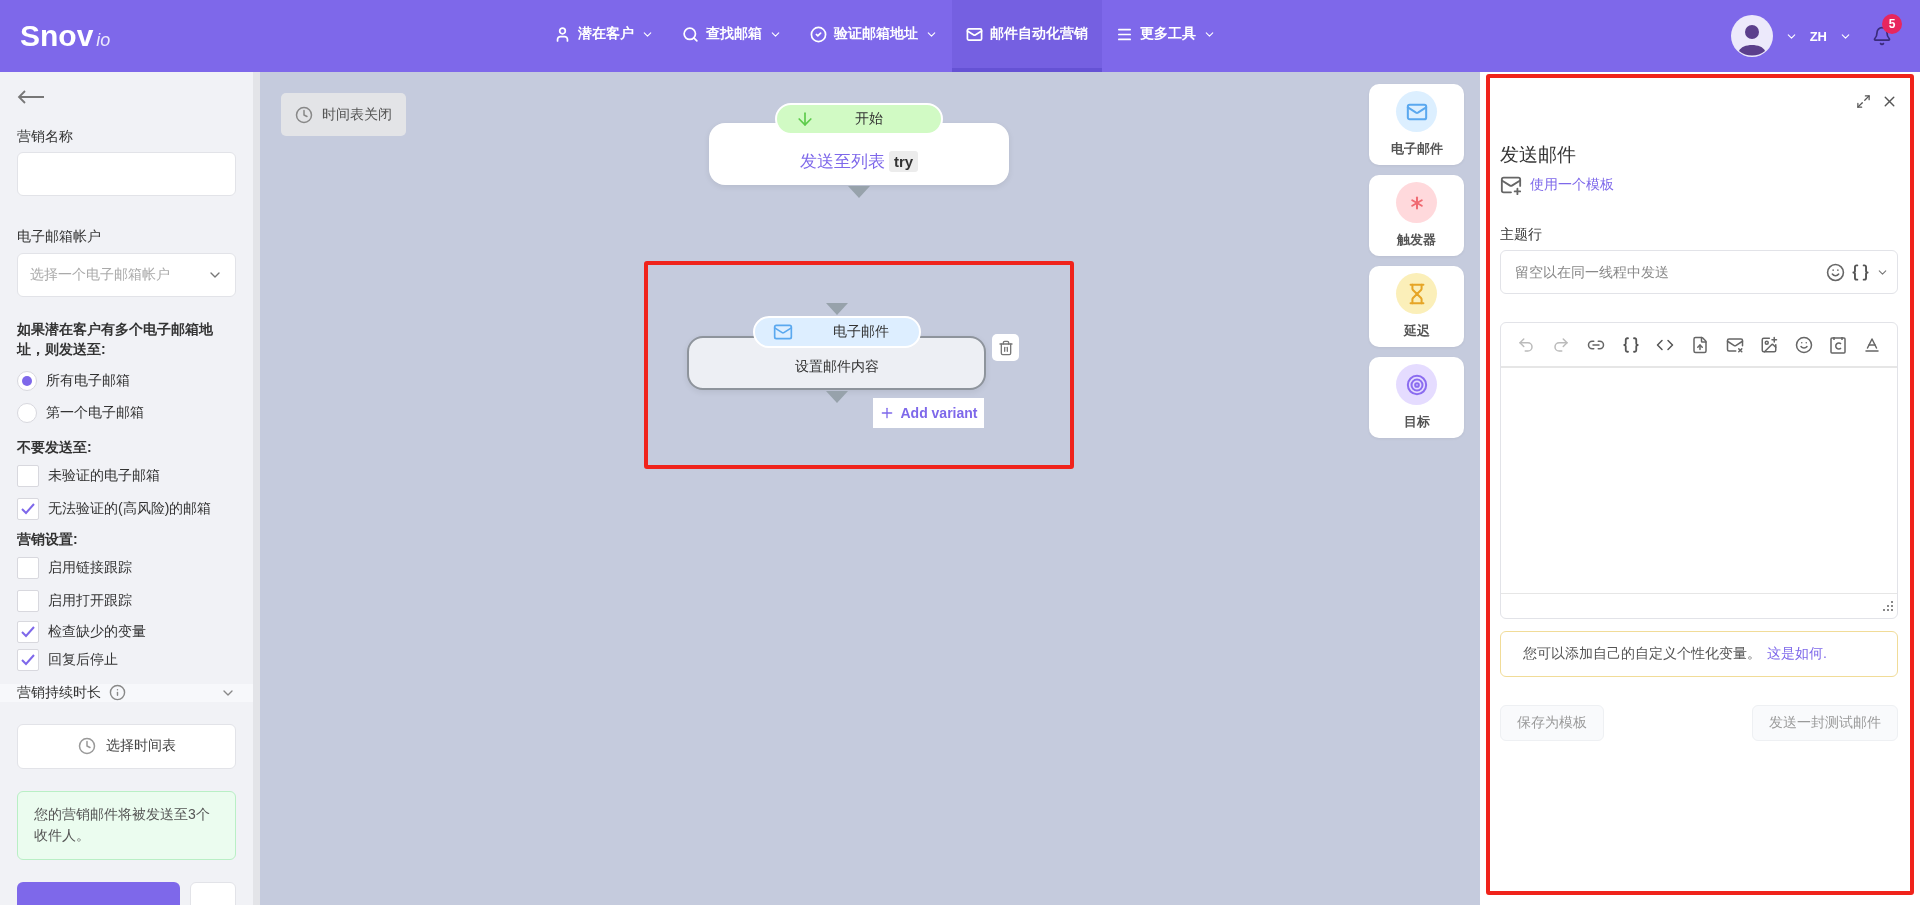 This screenshot has width=1920, height=905. Describe the element at coordinates (117, 693) in the screenshot. I see `info-icon` at that location.